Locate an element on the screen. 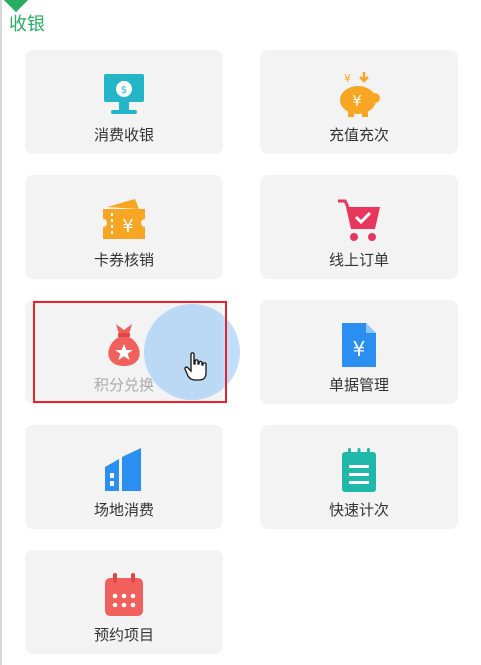  tile-label: 积分兑换 is located at coordinates (123, 385).